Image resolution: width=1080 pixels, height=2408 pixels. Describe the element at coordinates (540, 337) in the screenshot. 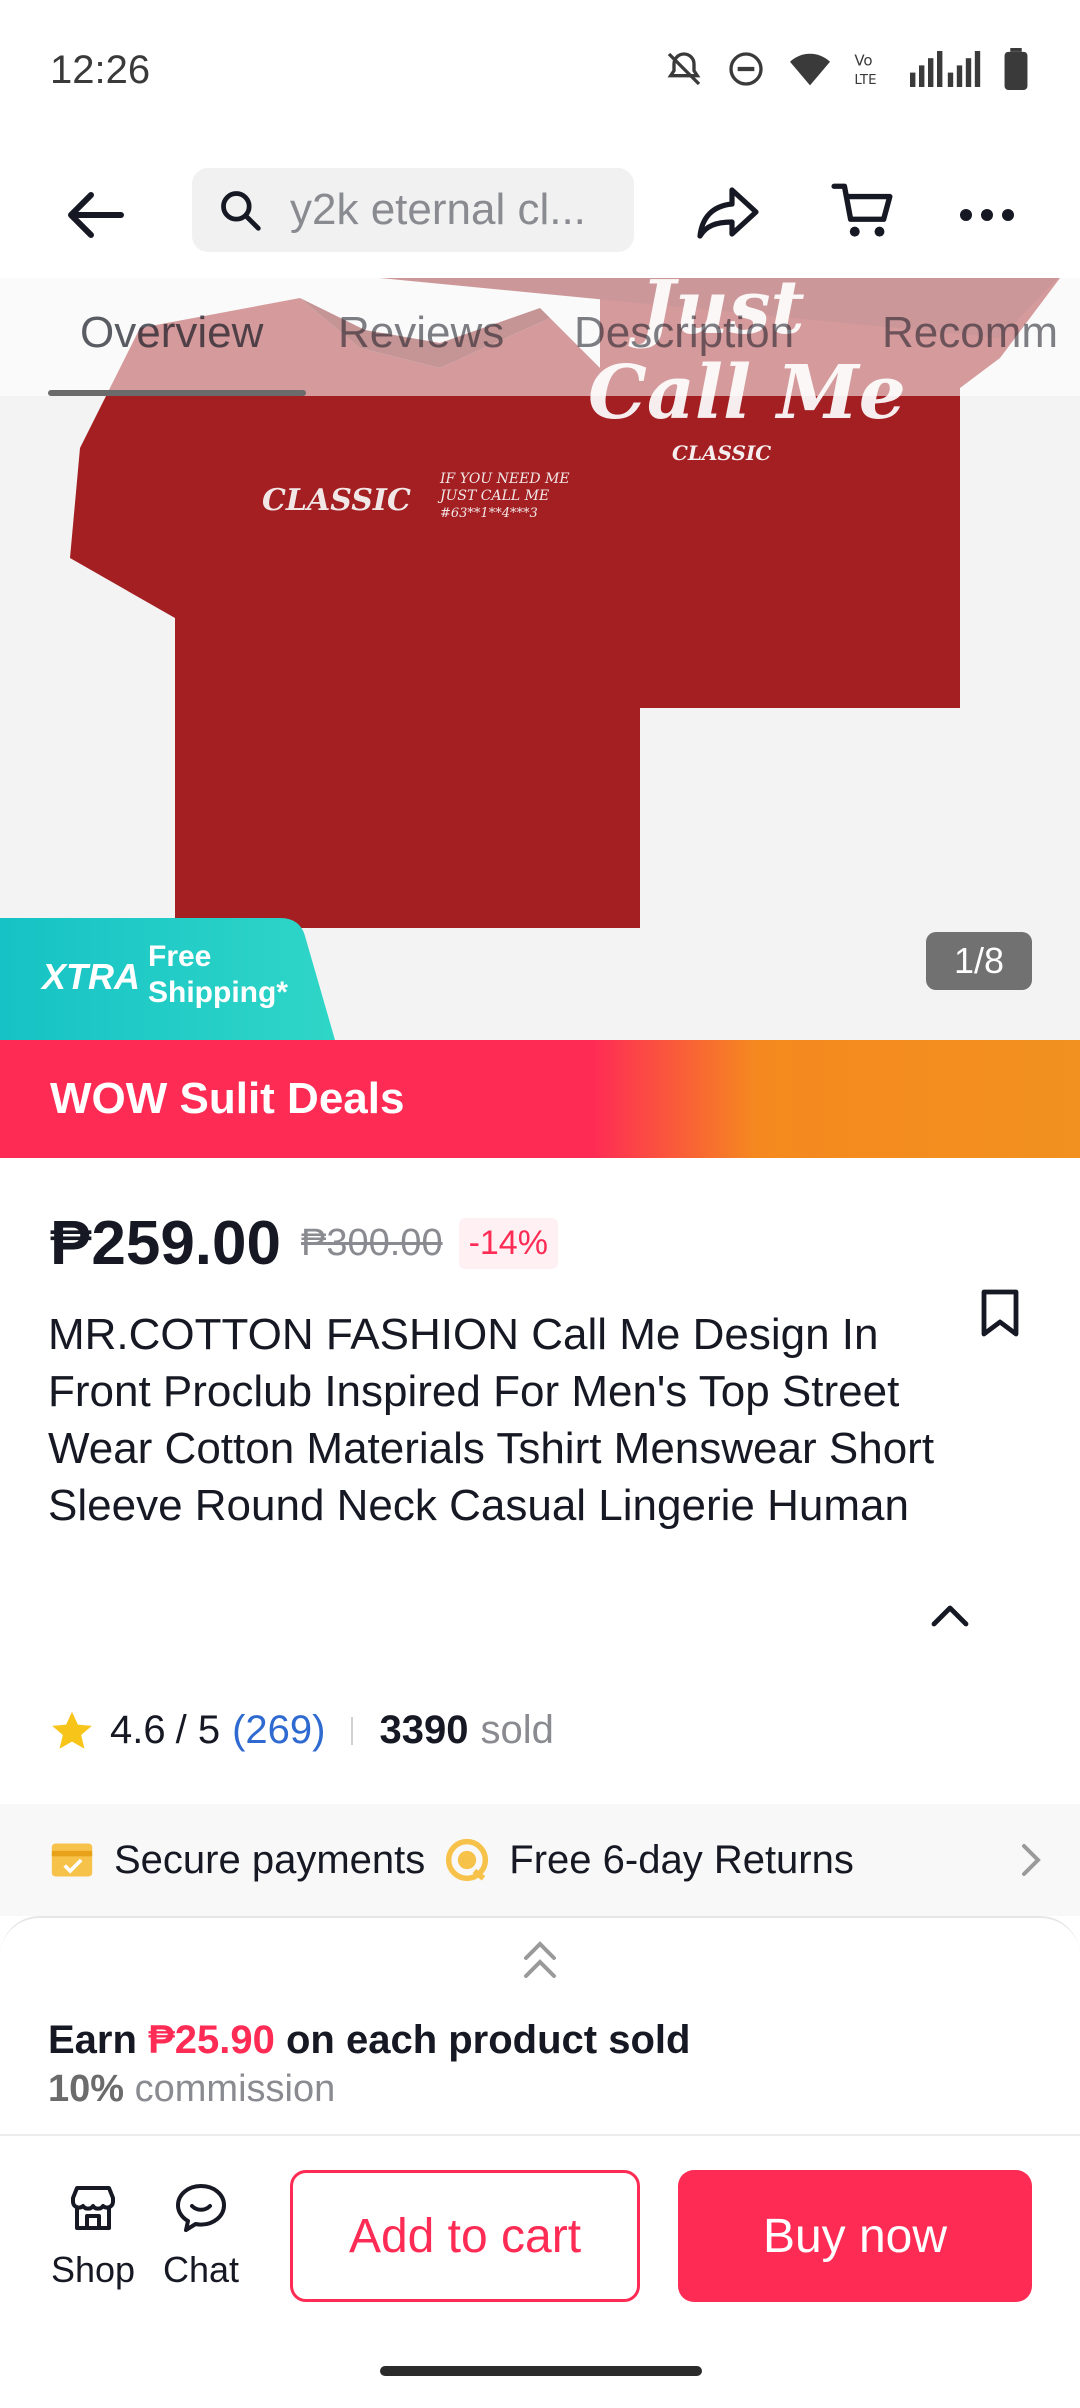

I see `section-tabs: Overview Reviews Description Recomm` at that location.